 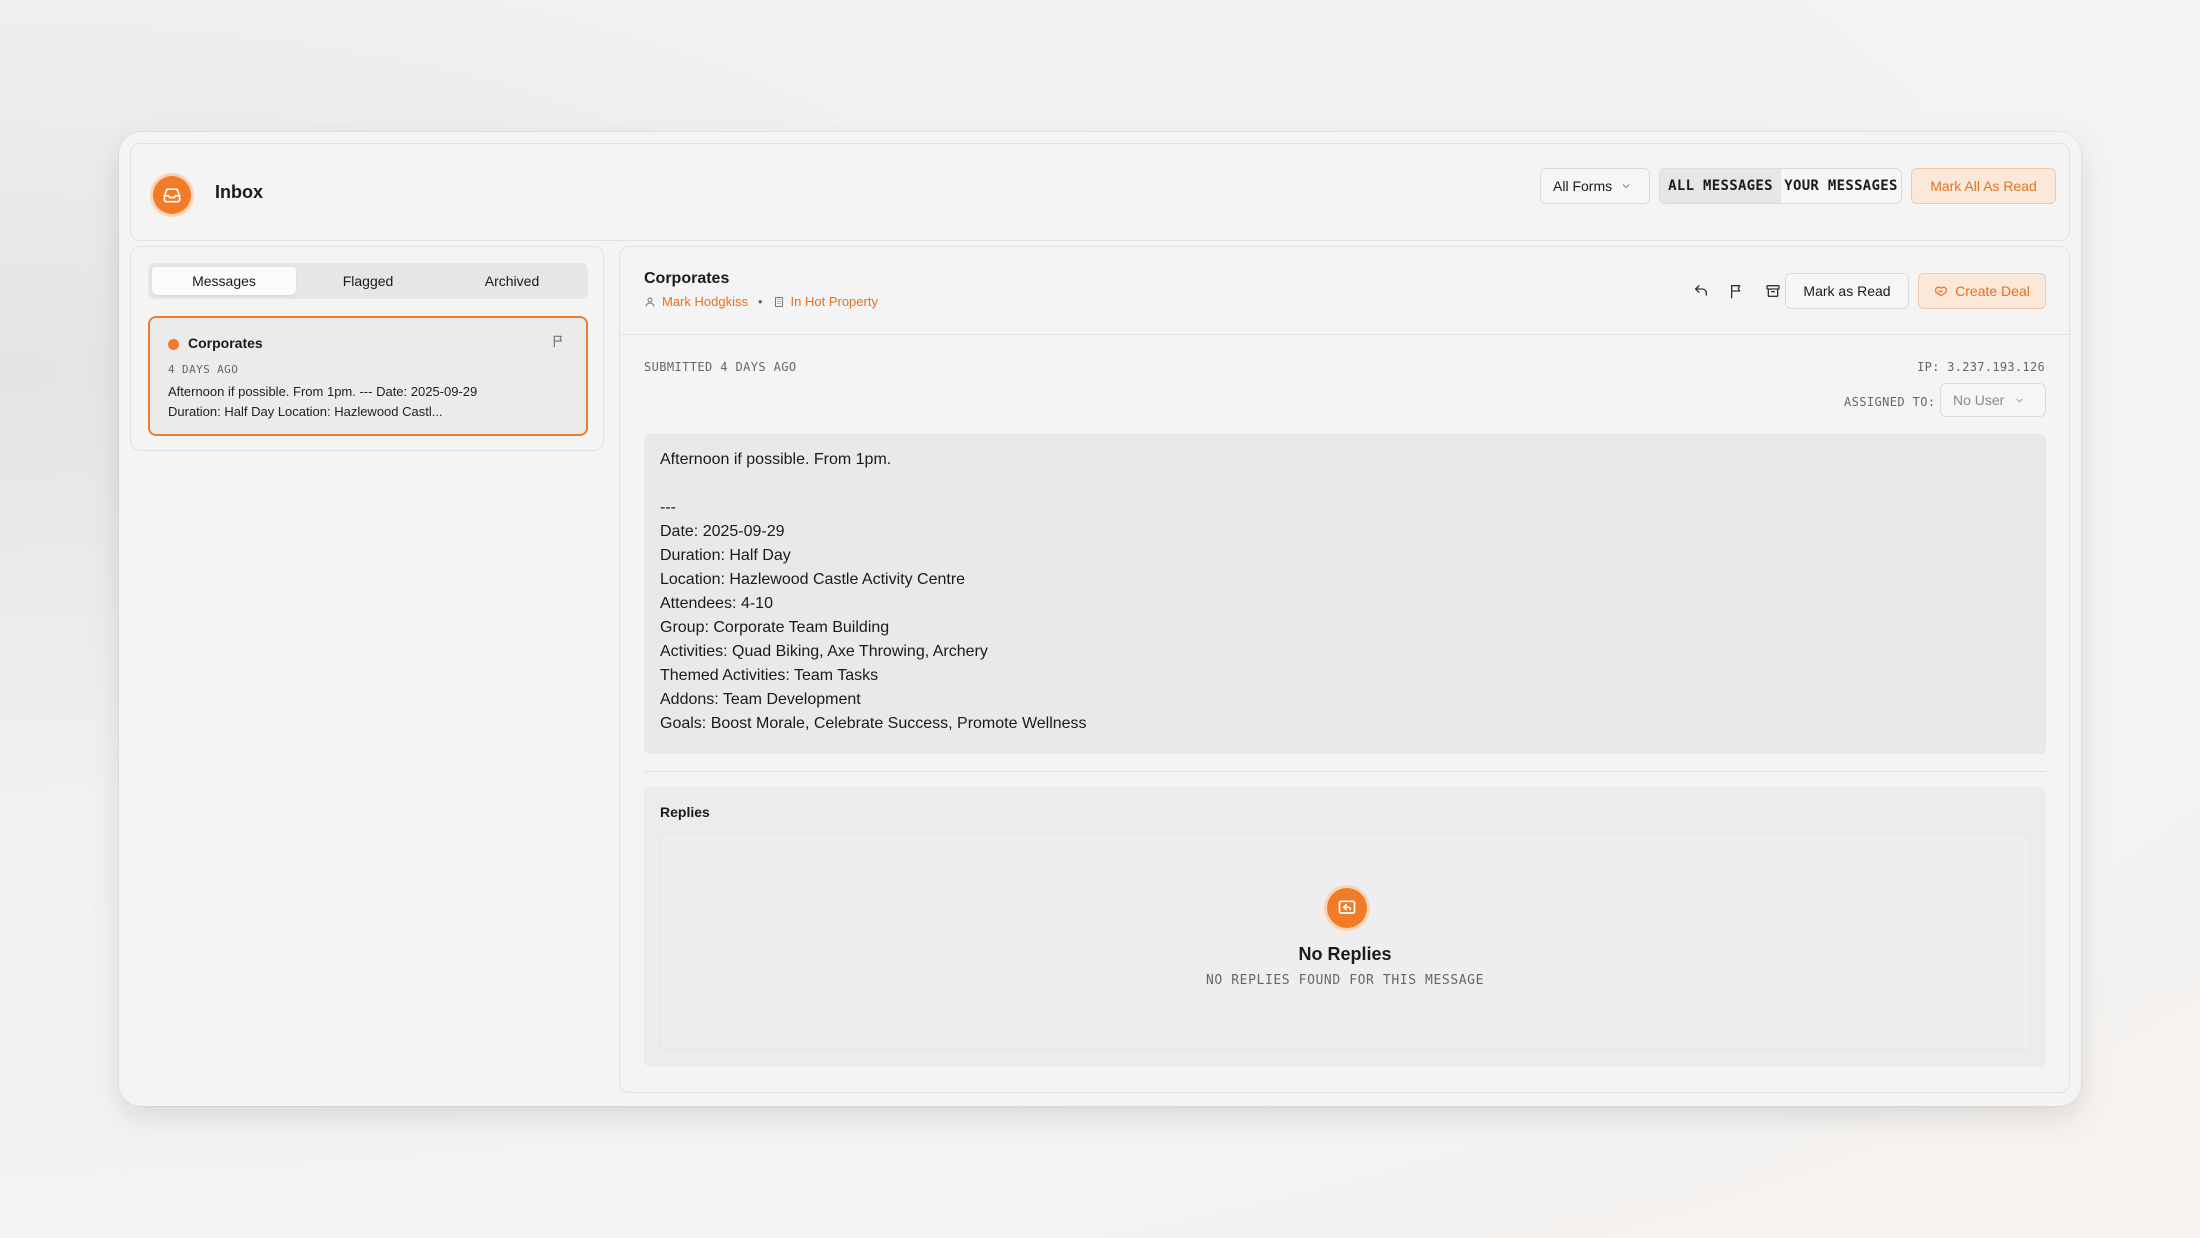 I want to click on create-deal-label: Create Deal, so click(x=1992, y=291).